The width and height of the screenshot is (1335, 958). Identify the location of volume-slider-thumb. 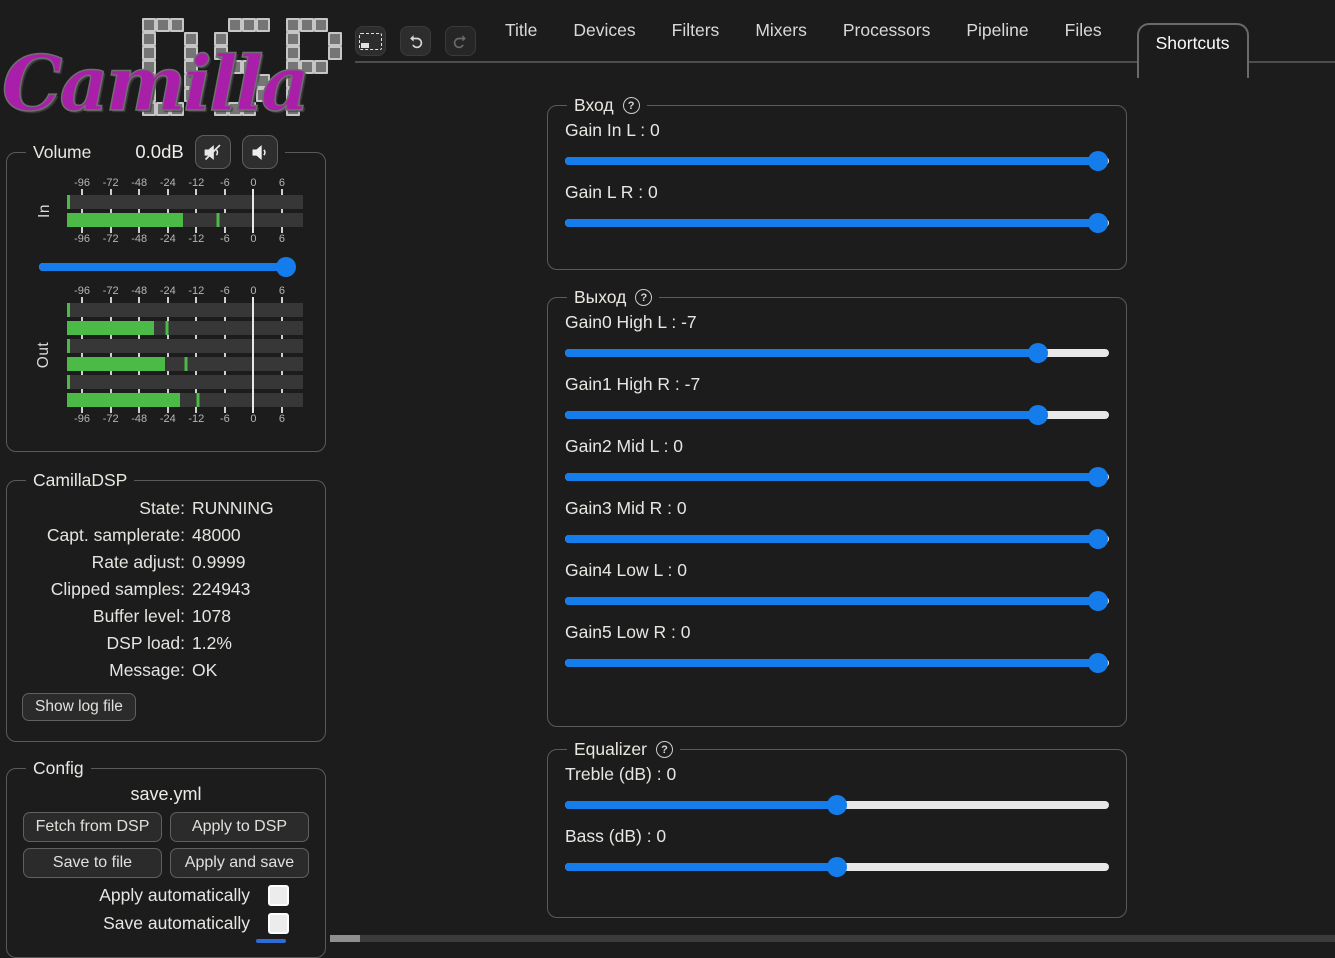
(286, 267).